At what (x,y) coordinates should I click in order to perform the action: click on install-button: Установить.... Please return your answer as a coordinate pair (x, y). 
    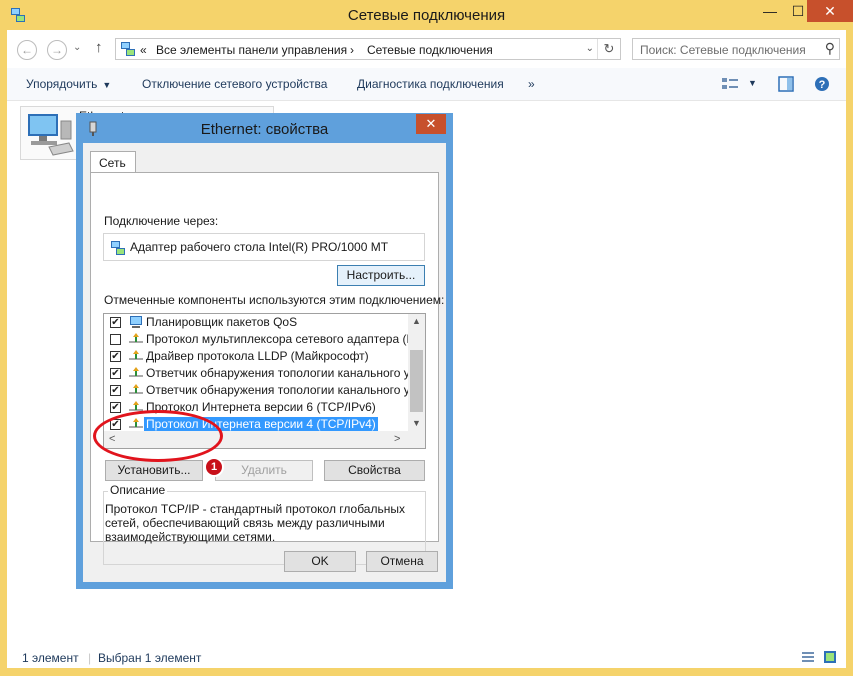
    Looking at the image, I should click on (154, 470).